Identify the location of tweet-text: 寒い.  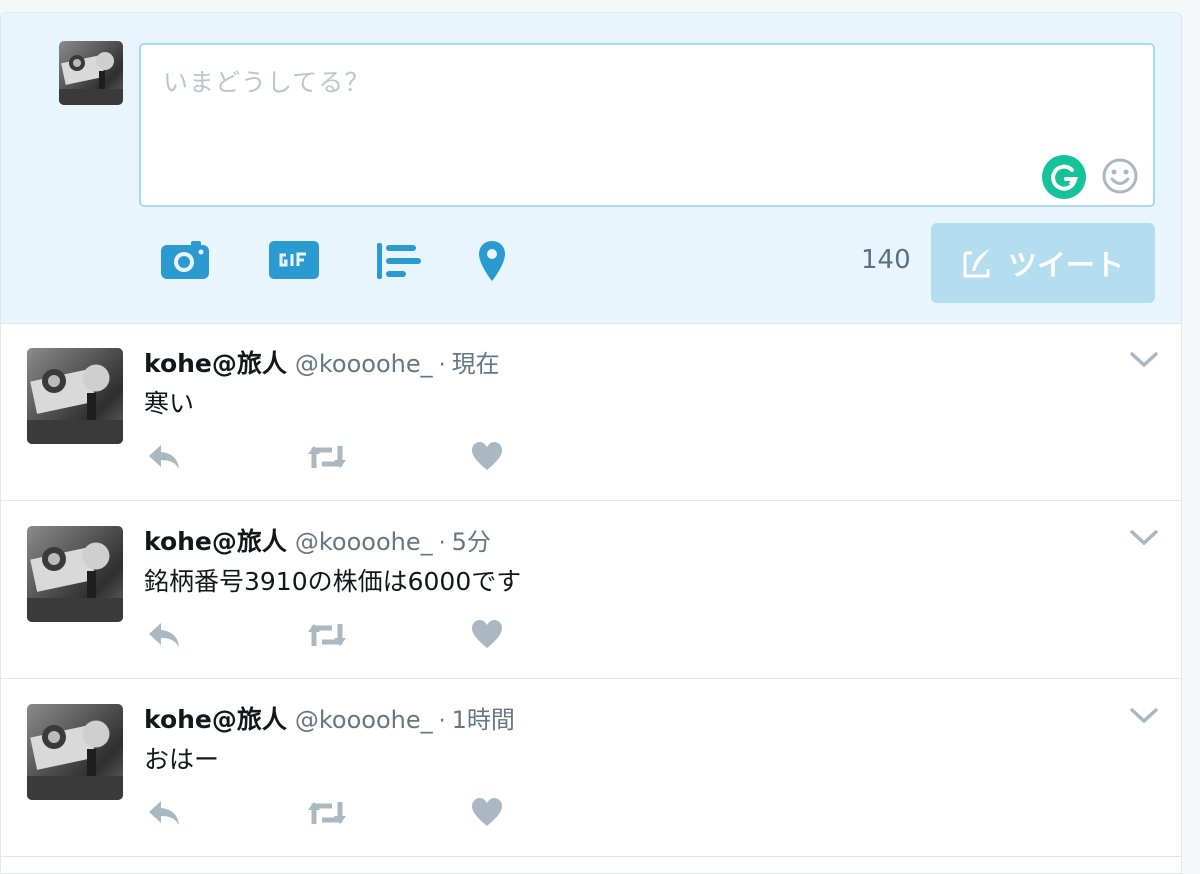
(169, 403).